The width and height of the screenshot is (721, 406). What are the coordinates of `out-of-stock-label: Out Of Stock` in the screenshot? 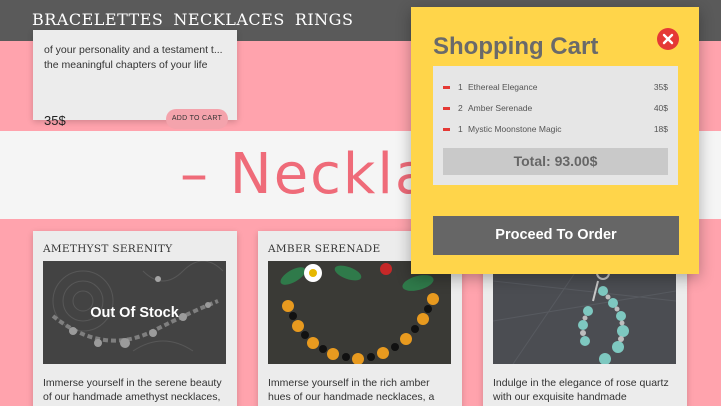 It's located at (134, 312).